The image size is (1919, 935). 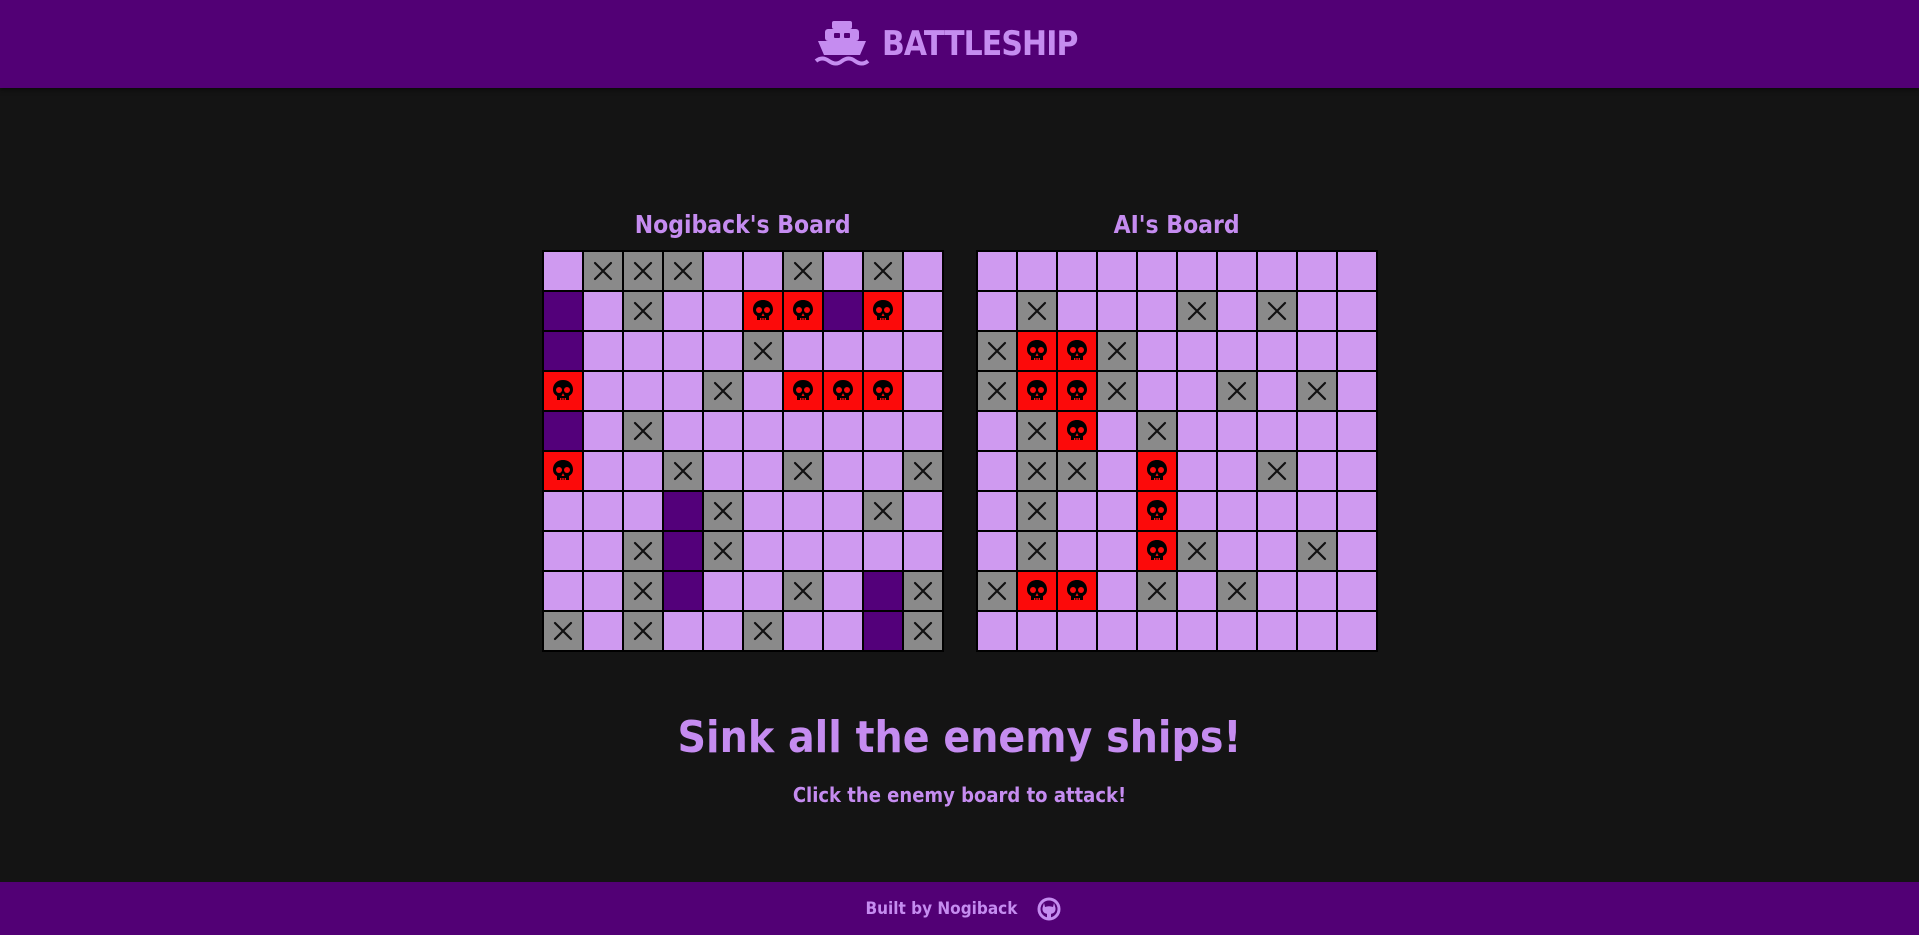 What do you see at coordinates (1049, 909) in the screenshot?
I see `github-icon` at bounding box center [1049, 909].